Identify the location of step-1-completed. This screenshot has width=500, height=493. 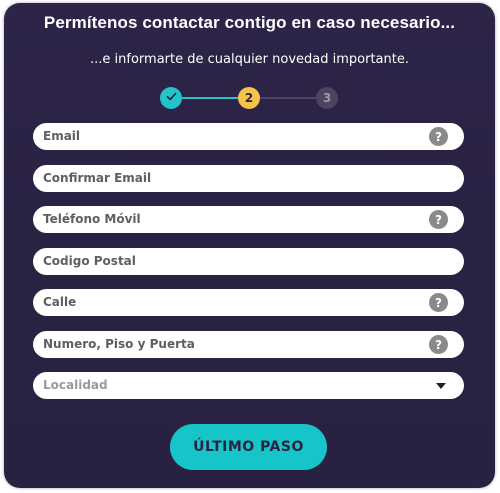
(171, 98).